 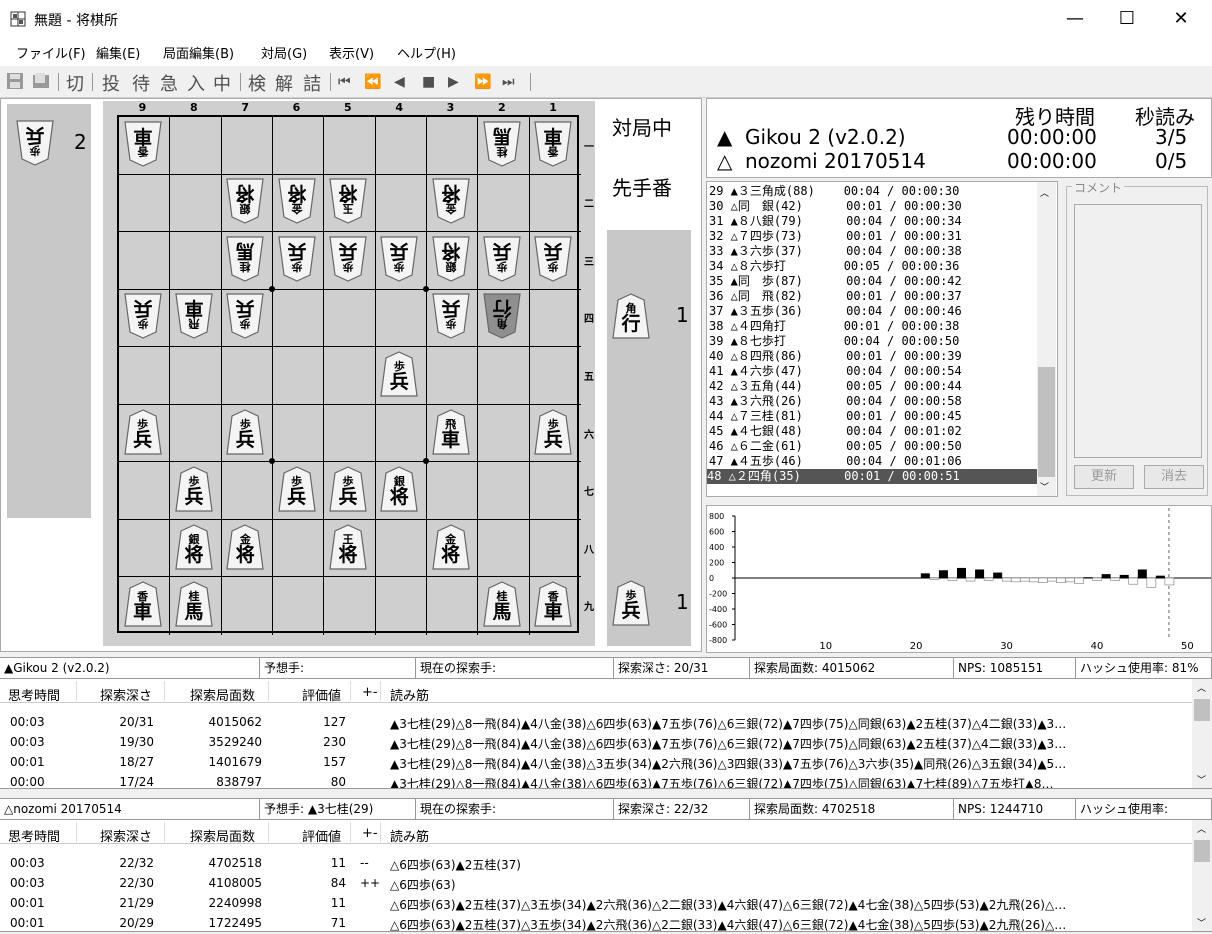 I want to click on kifu-move-row: 39 ▲８七歩打 00:04 / 00:00:50, so click(x=874, y=341).